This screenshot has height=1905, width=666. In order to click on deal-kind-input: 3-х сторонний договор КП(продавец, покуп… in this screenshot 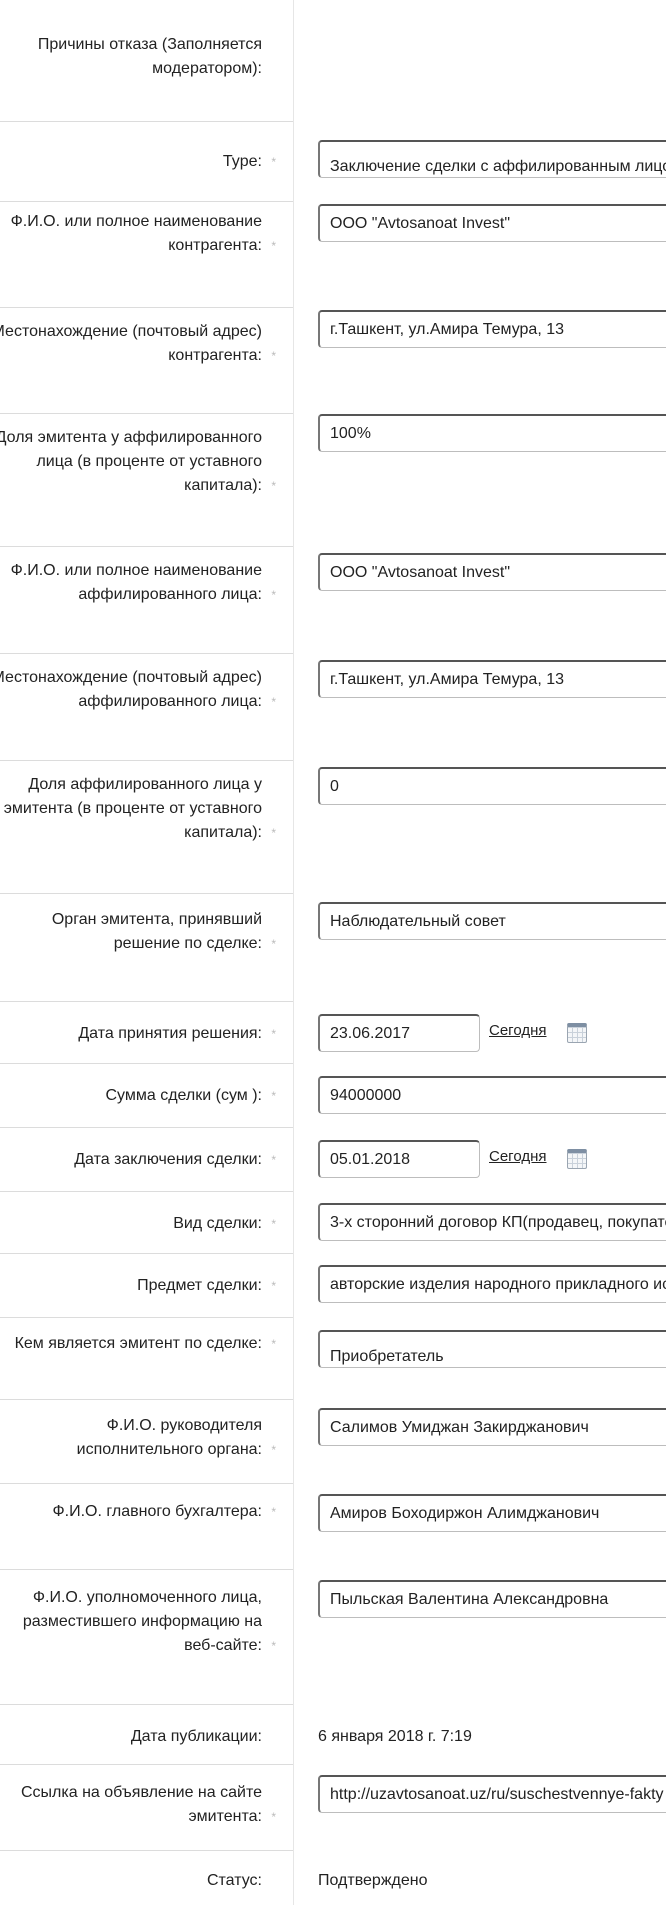, I will do `click(492, 1222)`.